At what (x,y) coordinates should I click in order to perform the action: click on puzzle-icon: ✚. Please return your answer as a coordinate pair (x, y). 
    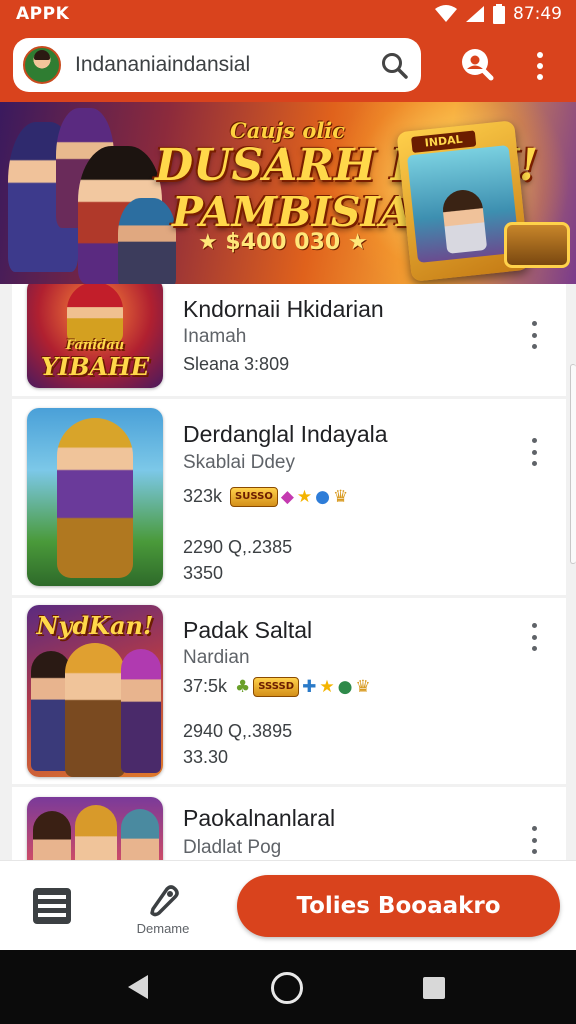
    Looking at the image, I should click on (309, 686).